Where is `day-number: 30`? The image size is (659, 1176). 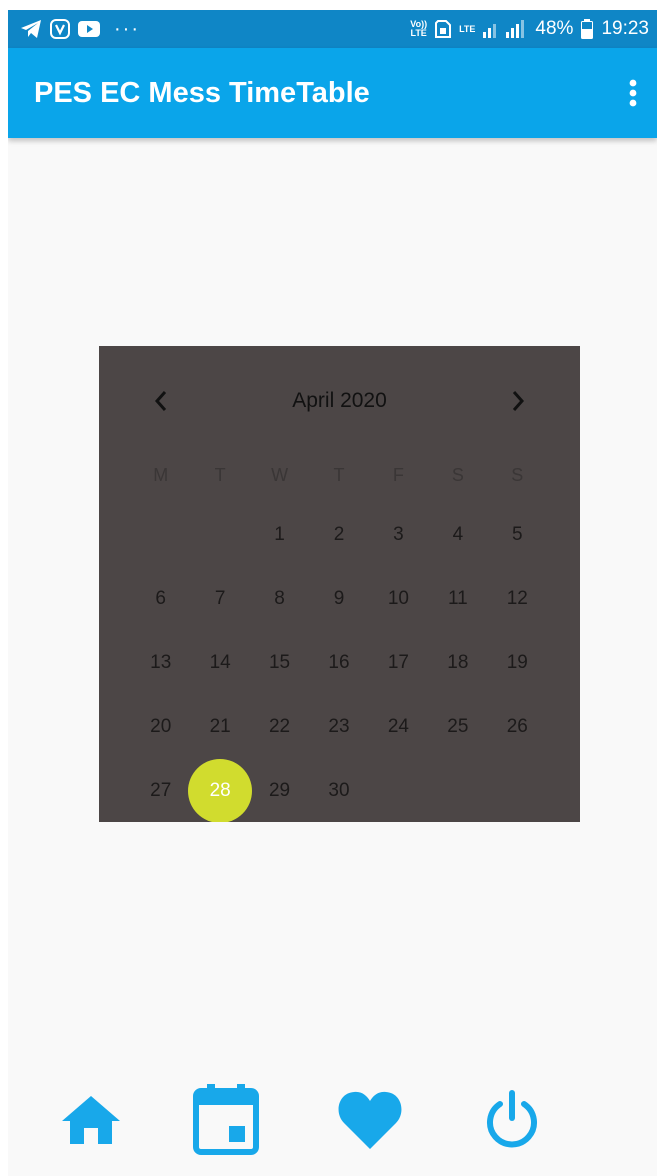 day-number: 30 is located at coordinates (339, 790).